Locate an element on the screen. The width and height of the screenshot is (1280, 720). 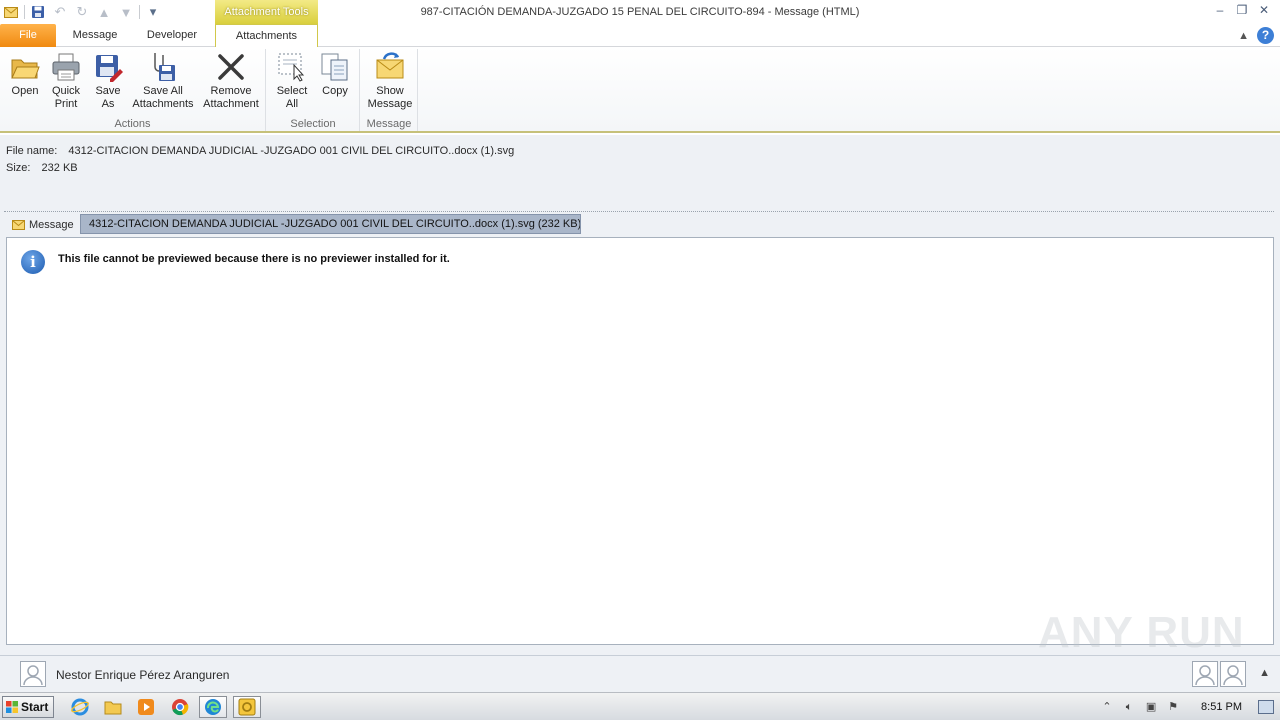
network-icon: ▣ is located at coordinates (1151, 707).